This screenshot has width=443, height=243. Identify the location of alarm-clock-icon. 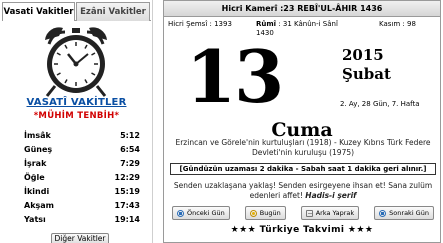
(76, 61).